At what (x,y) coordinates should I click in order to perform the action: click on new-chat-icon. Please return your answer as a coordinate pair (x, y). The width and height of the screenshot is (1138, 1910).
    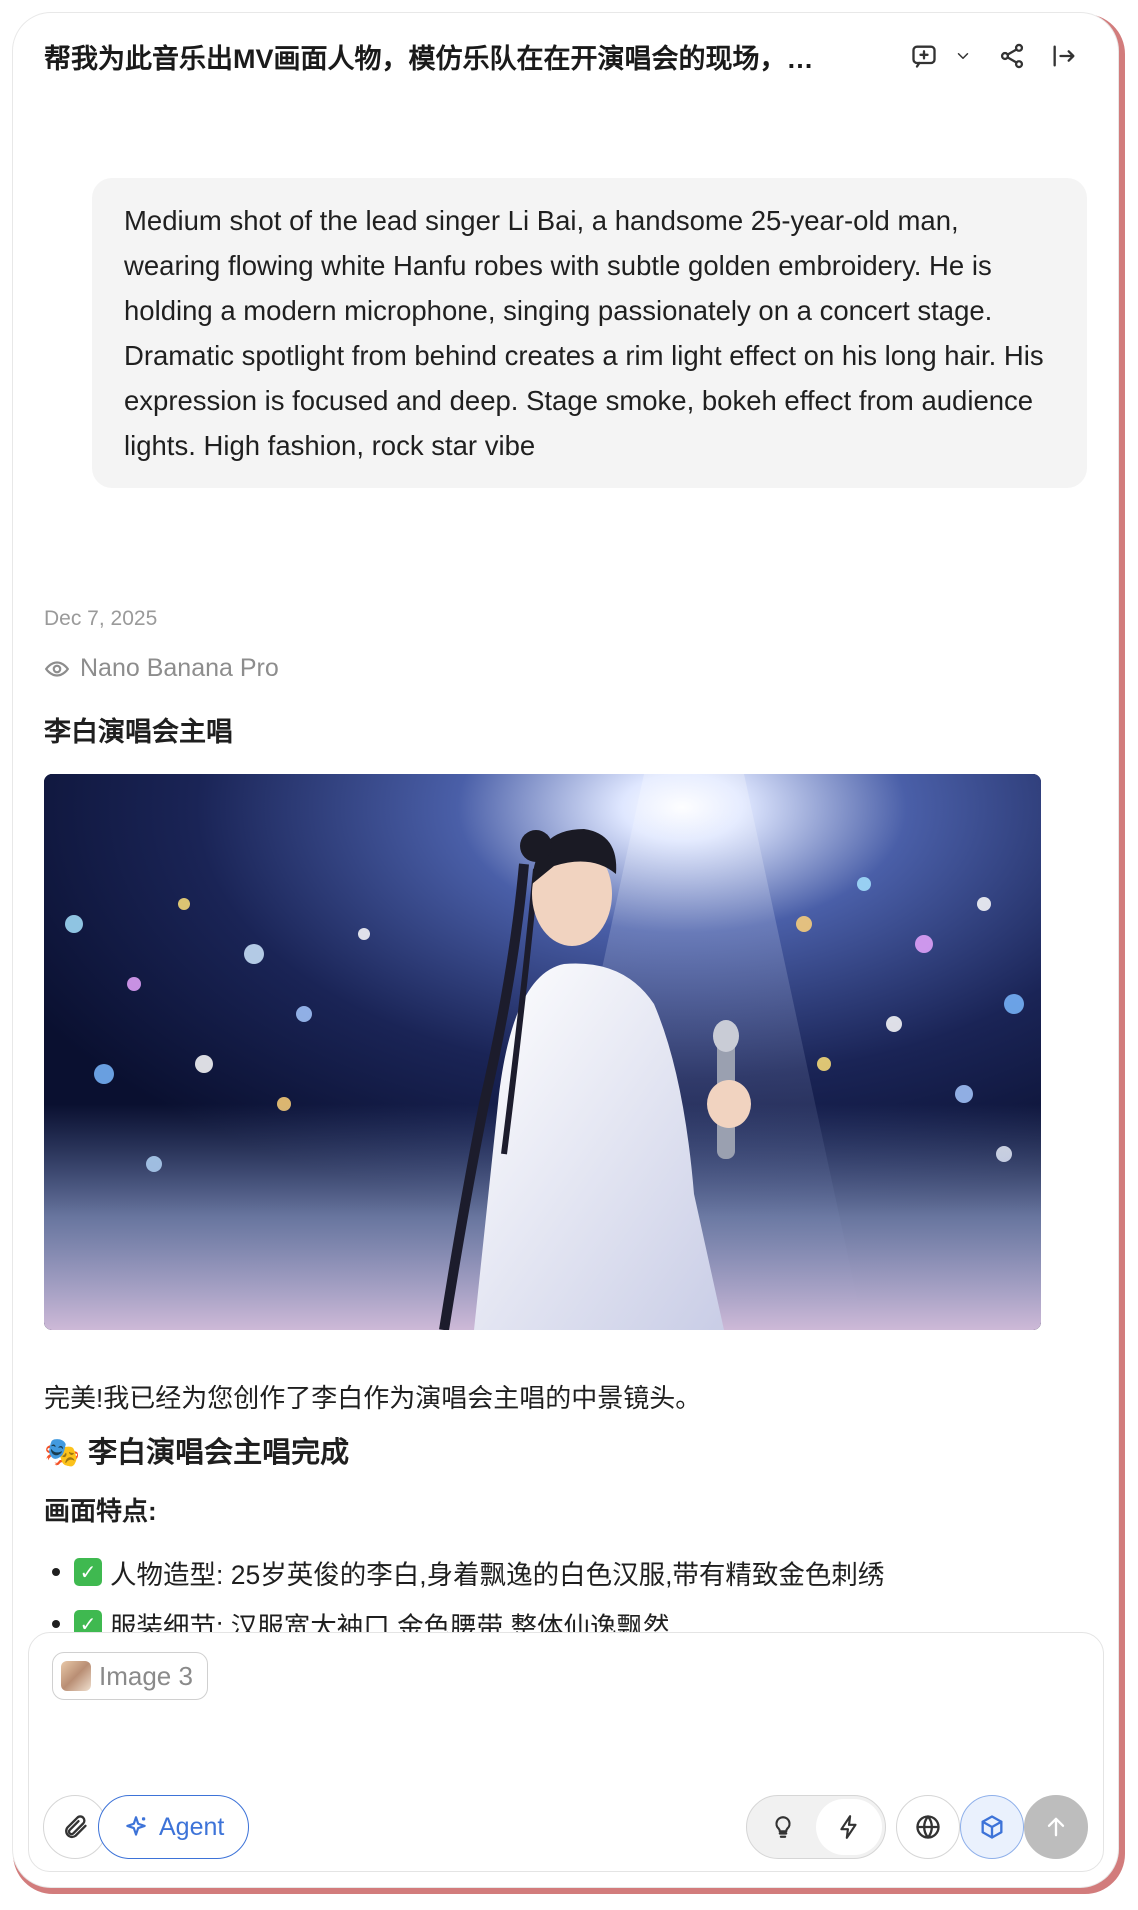
    Looking at the image, I should click on (924, 56).